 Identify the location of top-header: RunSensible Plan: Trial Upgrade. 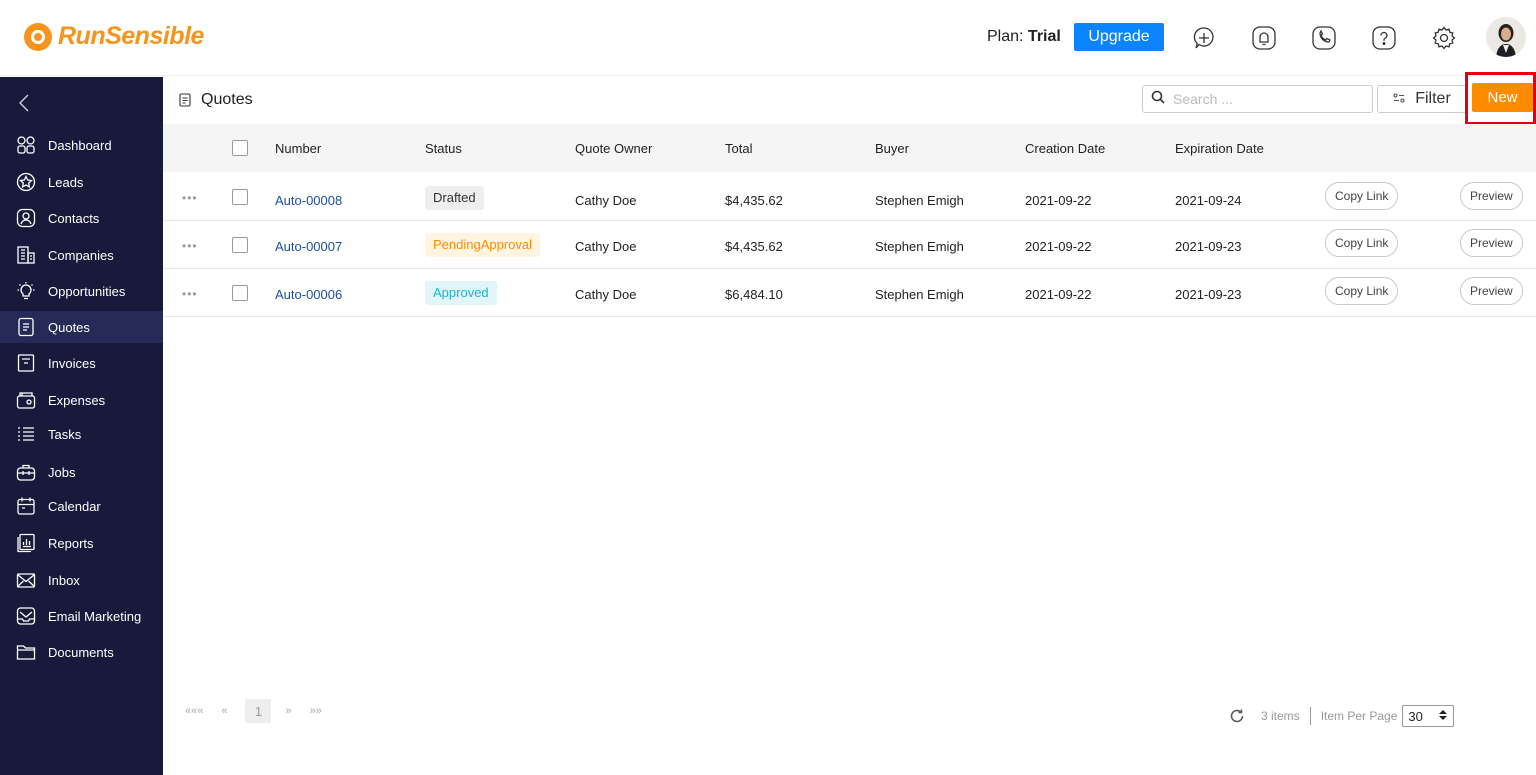
(768, 38).